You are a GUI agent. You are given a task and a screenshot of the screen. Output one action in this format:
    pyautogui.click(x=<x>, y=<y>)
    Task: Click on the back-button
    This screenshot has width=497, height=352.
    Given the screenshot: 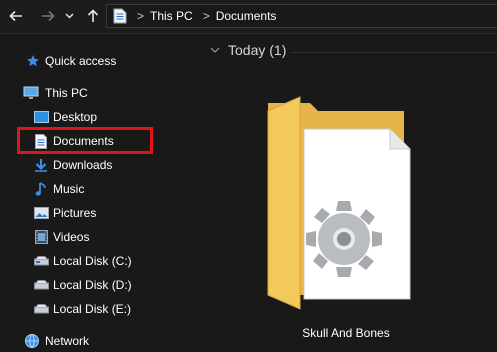 What is the action you would take?
    pyautogui.click(x=16, y=16)
    